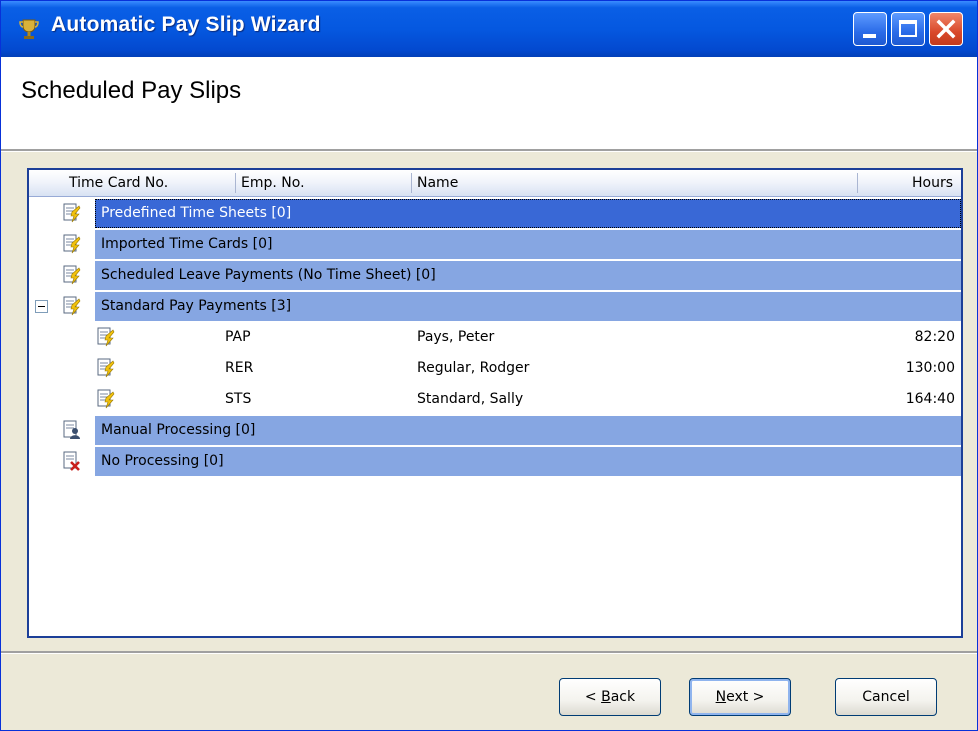 The image size is (978, 731). What do you see at coordinates (528, 461) in the screenshot?
I see `group-band` at bounding box center [528, 461].